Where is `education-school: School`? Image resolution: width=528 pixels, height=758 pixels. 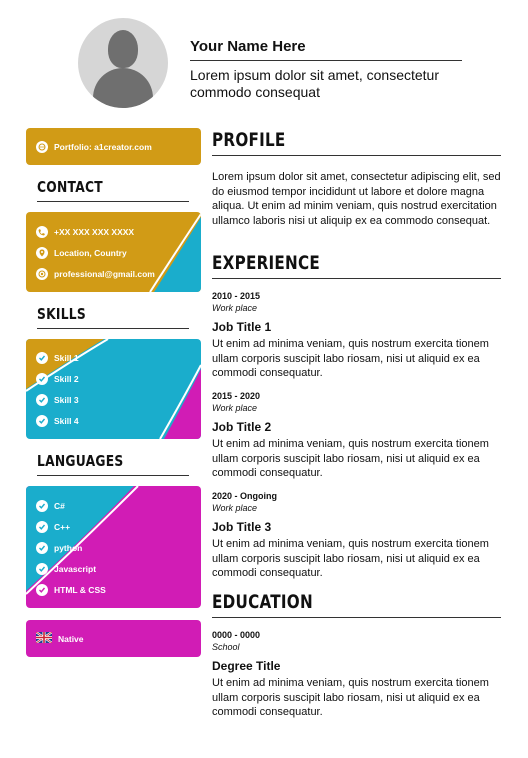 education-school: School is located at coordinates (226, 647).